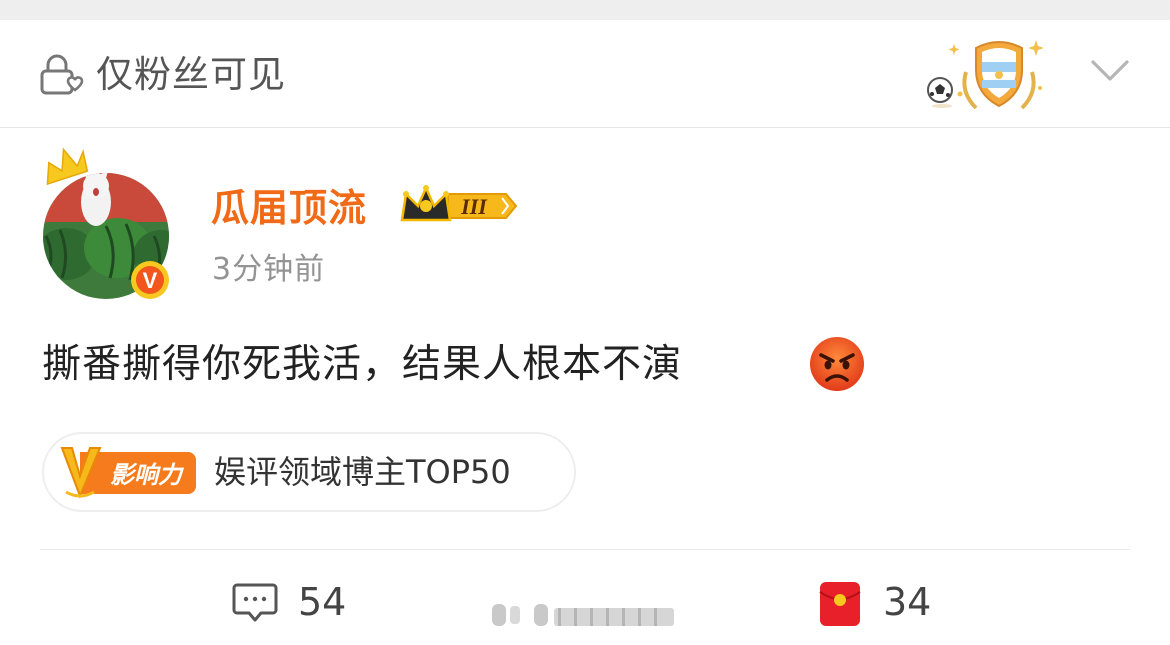 This screenshot has width=1170, height=645. I want to click on chevron-down-icon, so click(1110, 71).